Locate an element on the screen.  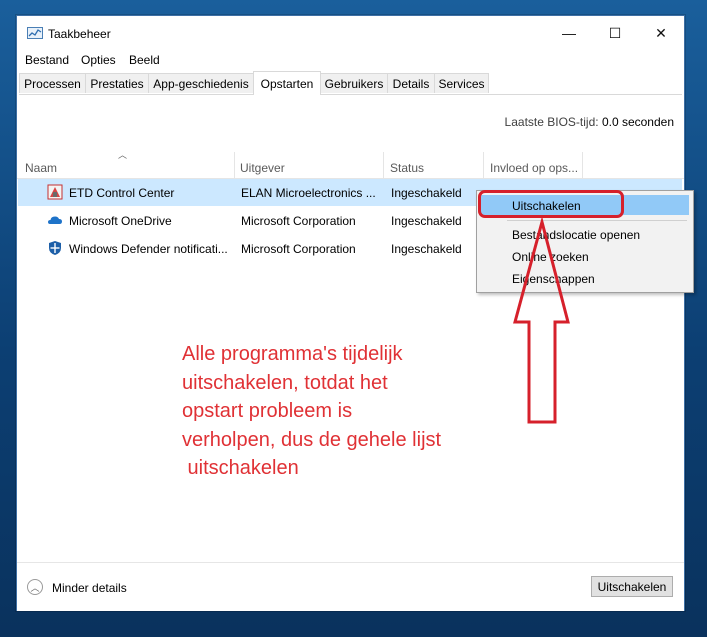
annotation-line: uitschakelen, totdat het is located at coordinates (285, 382).